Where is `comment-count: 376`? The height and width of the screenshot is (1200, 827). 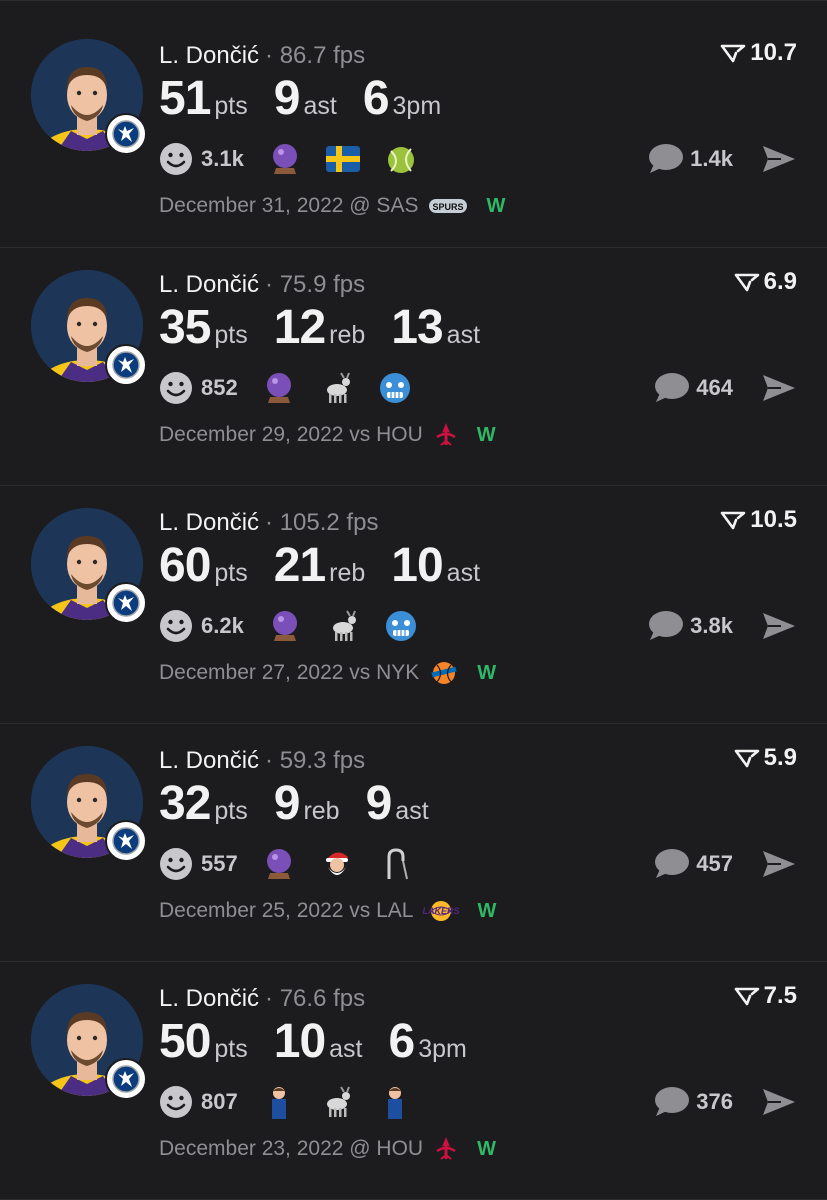 comment-count: 376 is located at coordinates (714, 1101).